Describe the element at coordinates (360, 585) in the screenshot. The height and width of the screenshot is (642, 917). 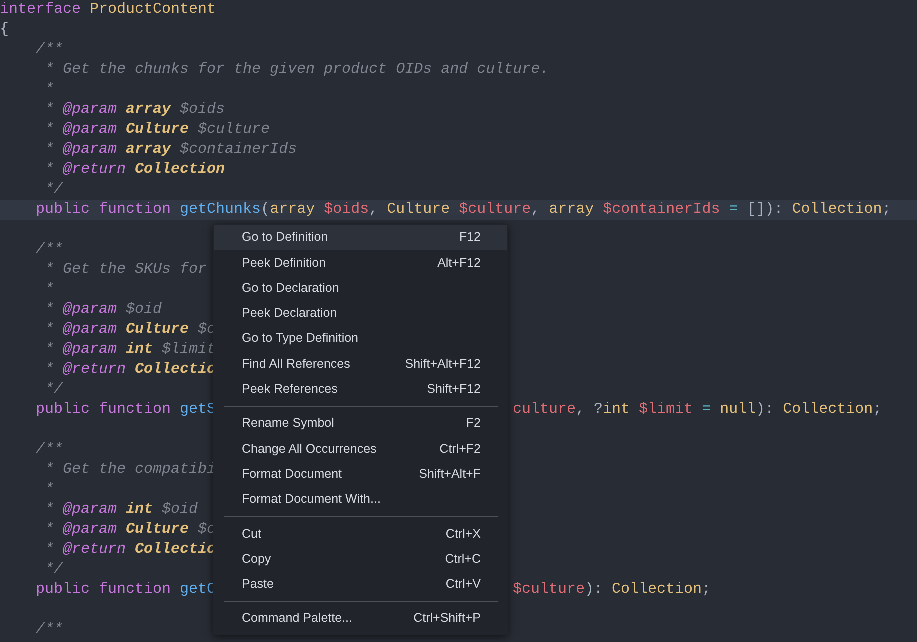
I see `menu-item: Paste Ctrl+V` at that location.